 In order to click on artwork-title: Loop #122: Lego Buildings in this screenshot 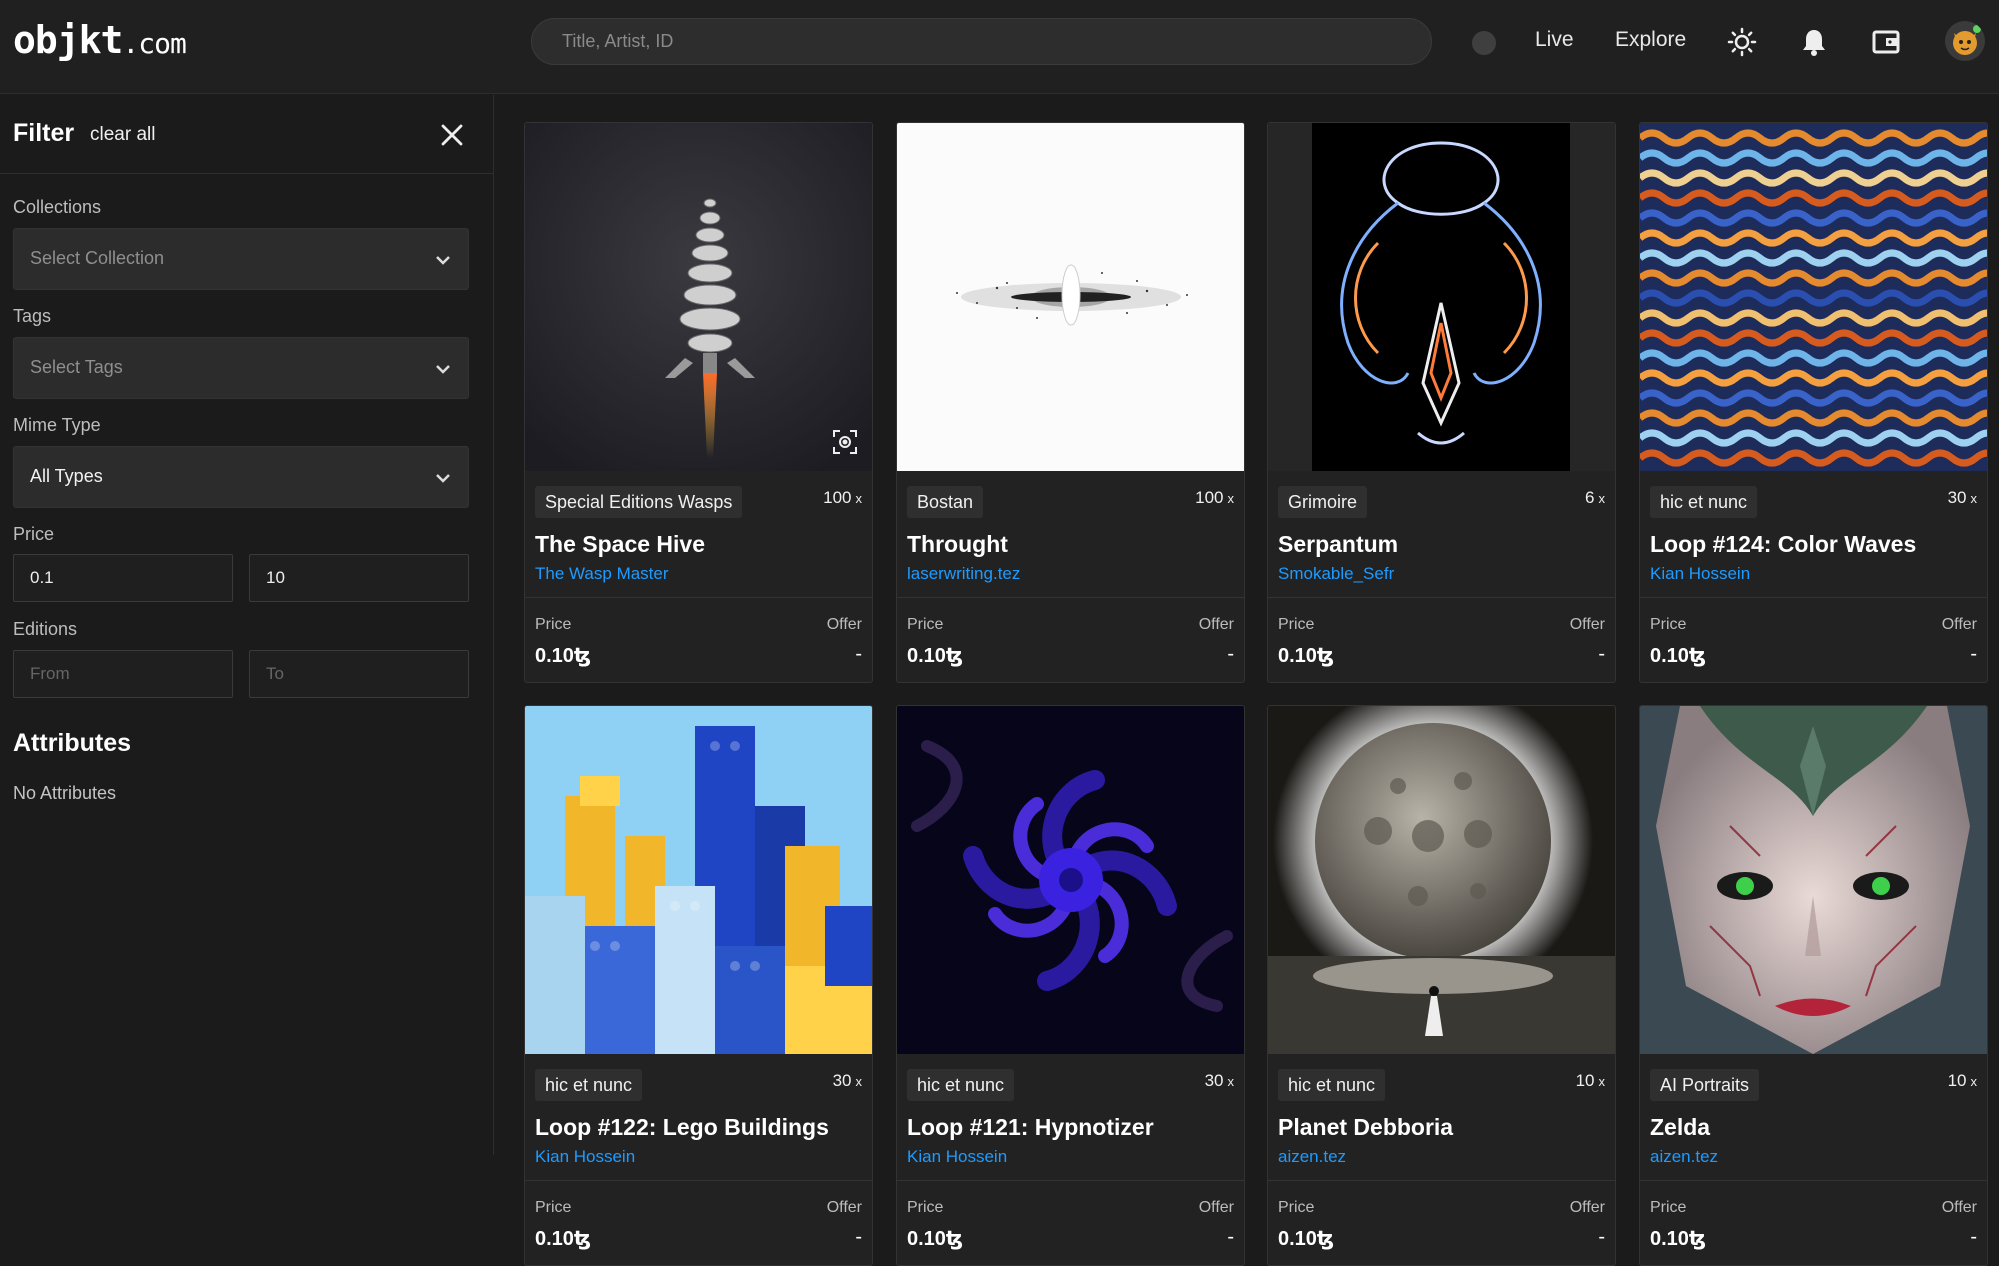, I will do `click(682, 1127)`.